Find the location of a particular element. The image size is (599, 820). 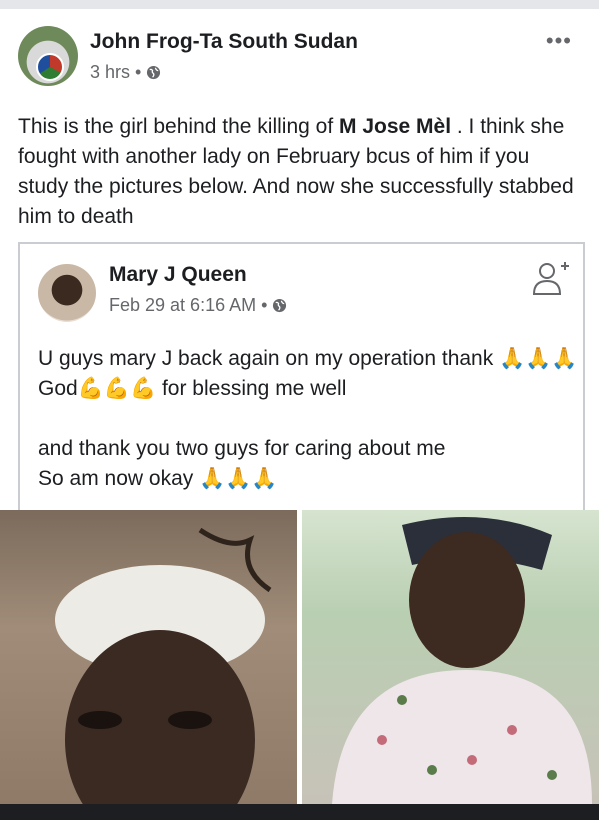

shared-post-meta: Feb 29 at 6:16 AM • is located at coordinates (198, 305).